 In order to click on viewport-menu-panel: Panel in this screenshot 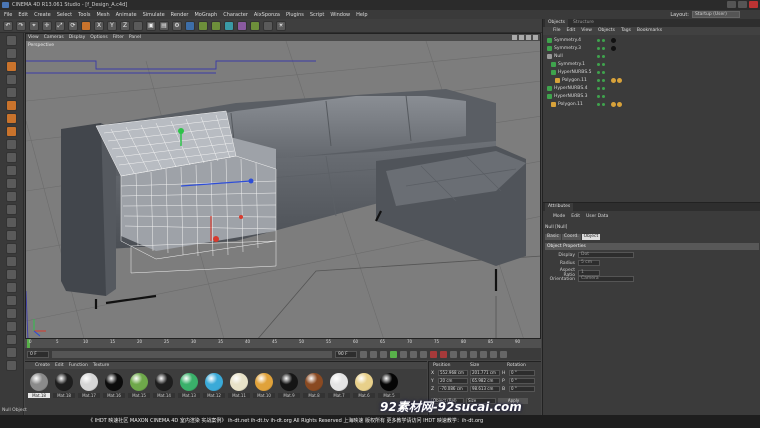, I will do `click(135, 37)`.